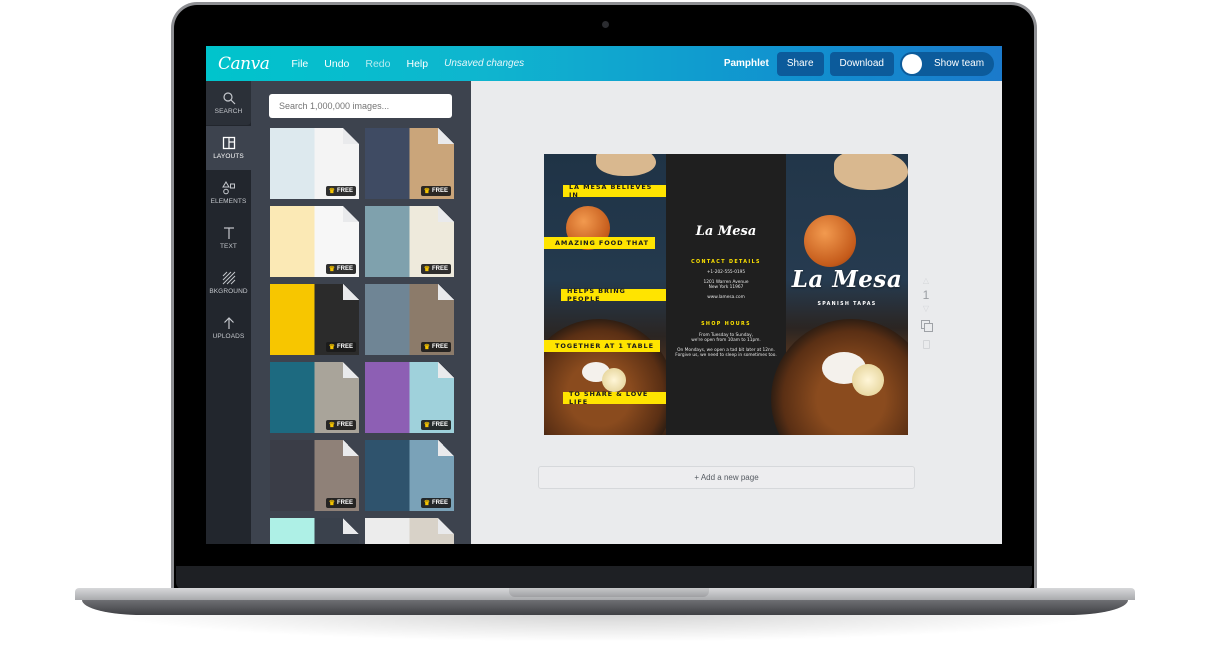  What do you see at coordinates (726, 477) in the screenshot?
I see `add-page-button: + Add a new page` at bounding box center [726, 477].